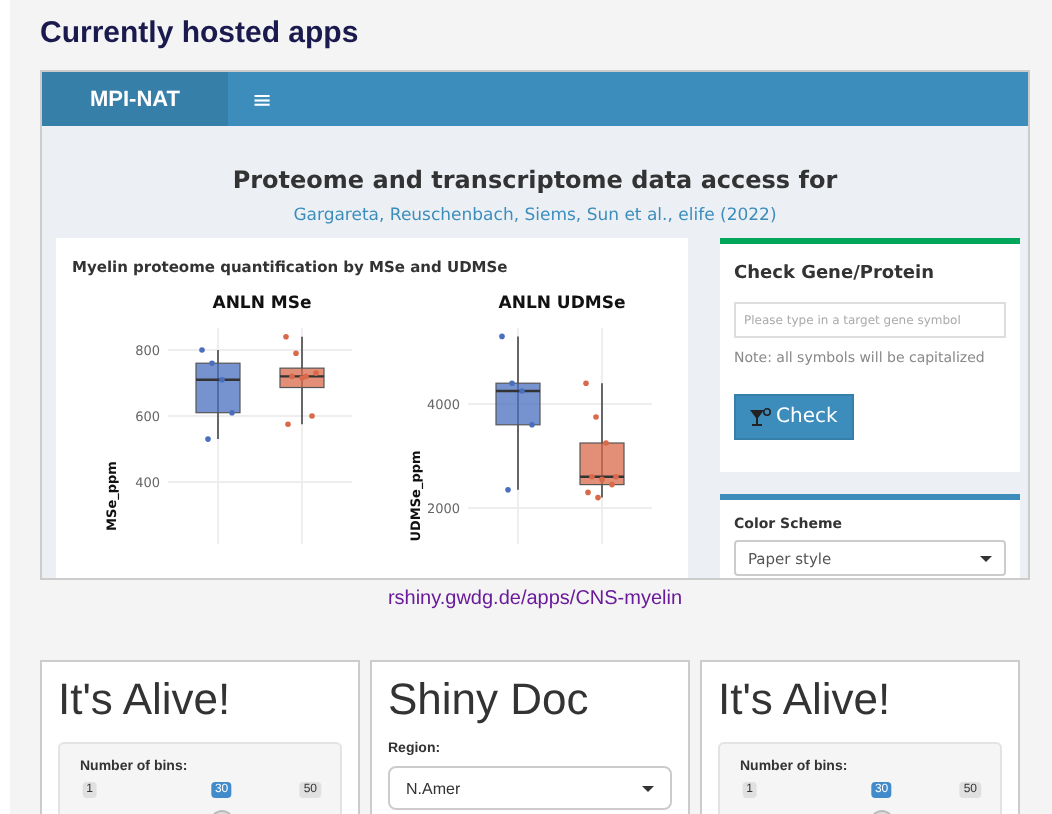 The width and height of the screenshot is (1052, 814). I want to click on app-link: rshiny.gwdg.de/apps/CNS-myelin, so click(535, 599).